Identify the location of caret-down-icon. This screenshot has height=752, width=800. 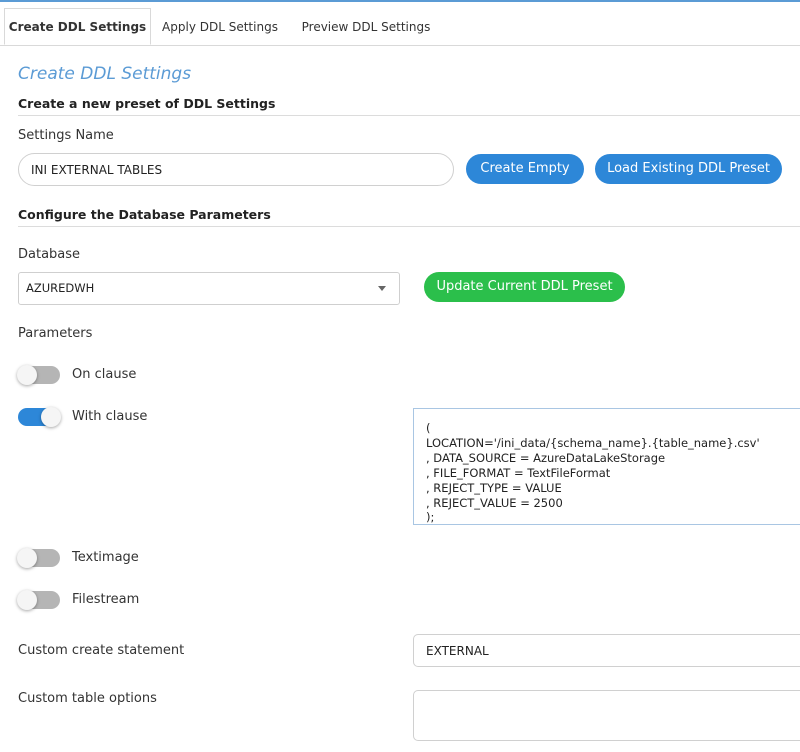
(382, 288).